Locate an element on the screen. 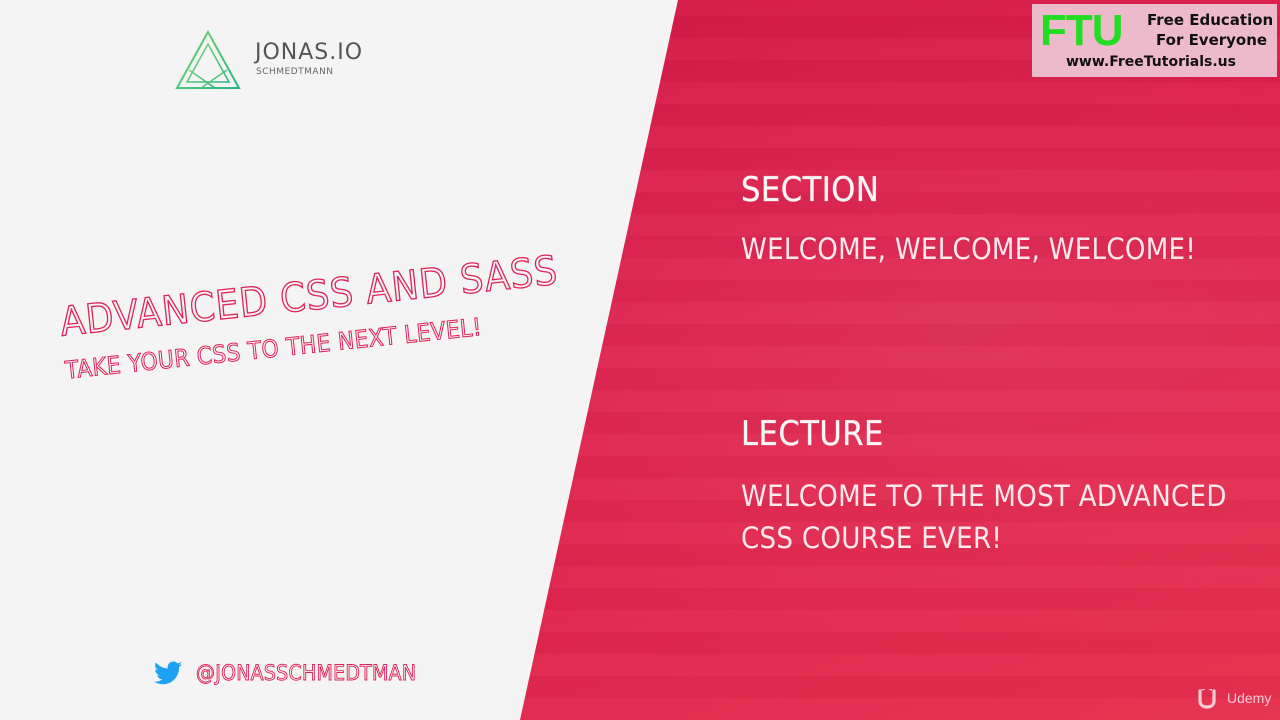 This screenshot has width=1280, height=720. ftu-tagline-1: Free Education is located at coordinates (1210, 20).